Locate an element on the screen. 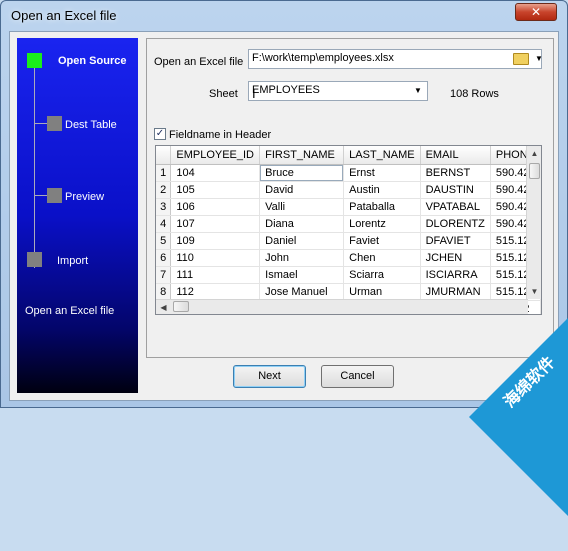 The image size is (568, 551). file-path-input: F:\work\temp\employees.xlsx is located at coordinates (395, 59).